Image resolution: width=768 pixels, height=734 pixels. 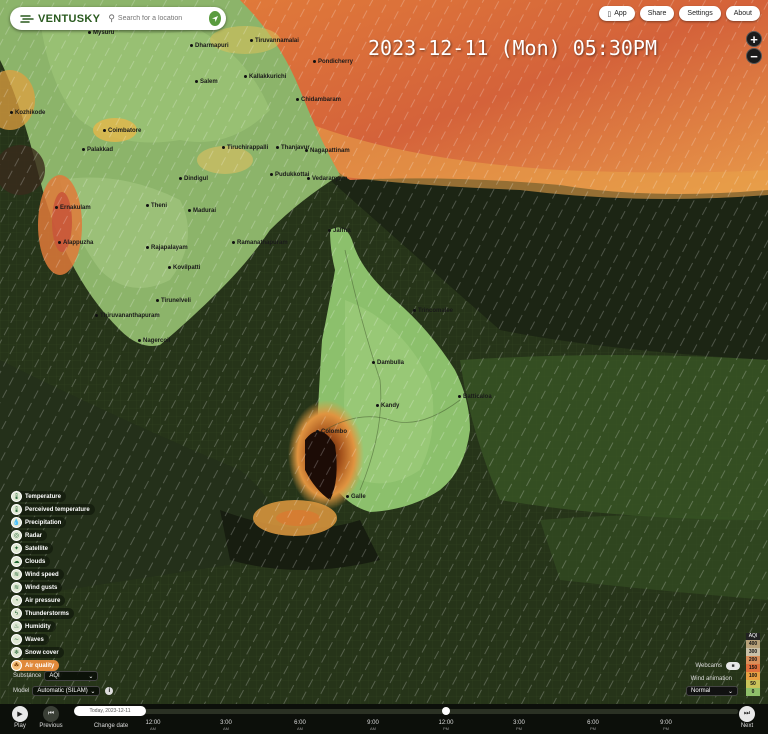 What do you see at coordinates (519, 726) in the screenshot?
I see `timeline-tick: 3:00 PM` at bounding box center [519, 726].